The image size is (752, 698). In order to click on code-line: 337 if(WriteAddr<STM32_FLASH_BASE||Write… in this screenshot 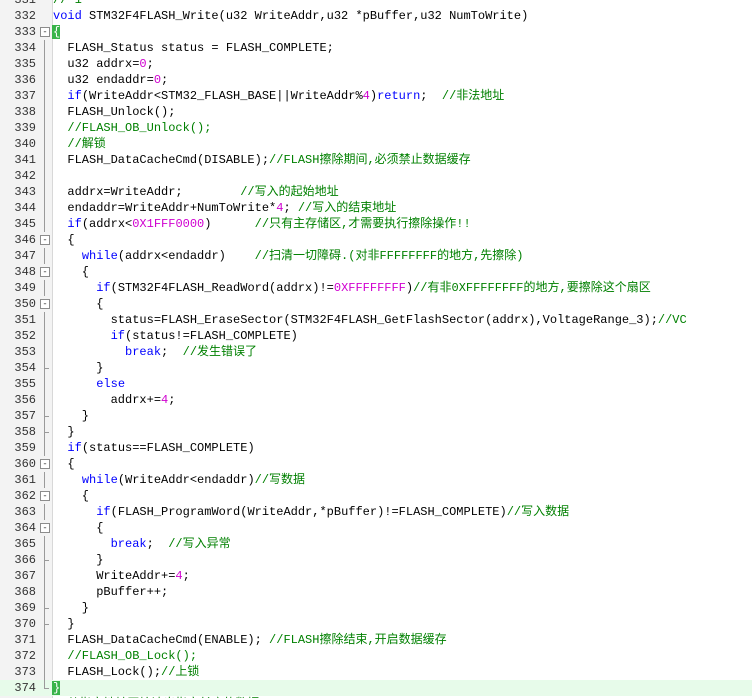, I will do `click(376, 96)`.